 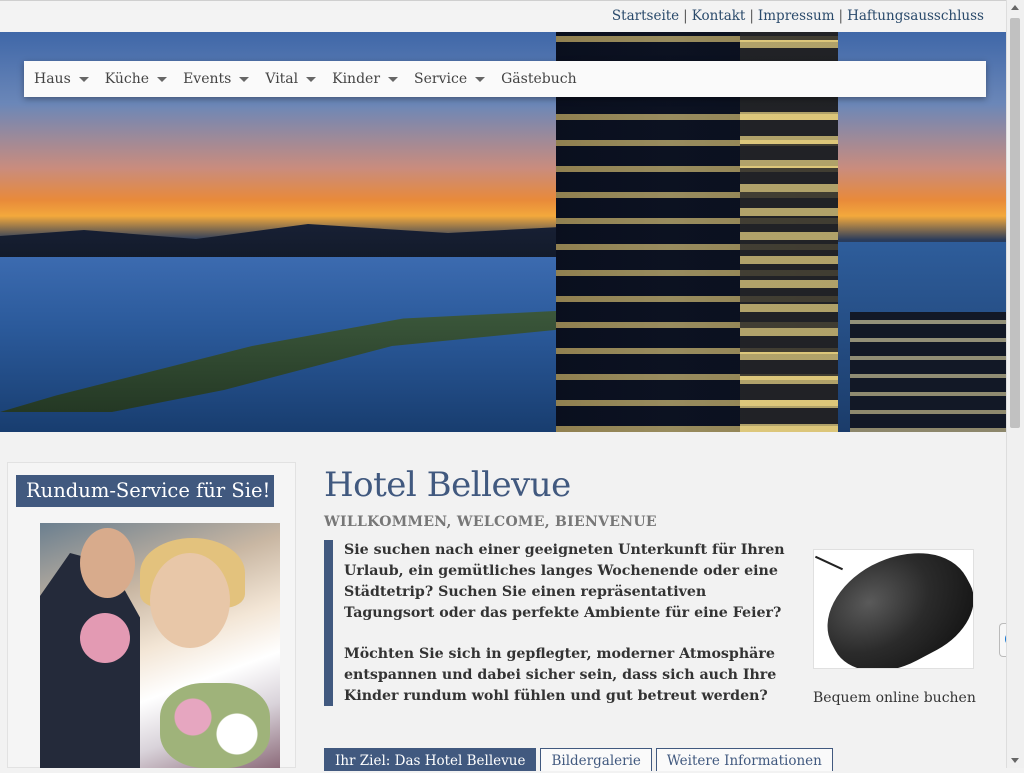 I want to click on booking-mouse-image, so click(x=893, y=609).